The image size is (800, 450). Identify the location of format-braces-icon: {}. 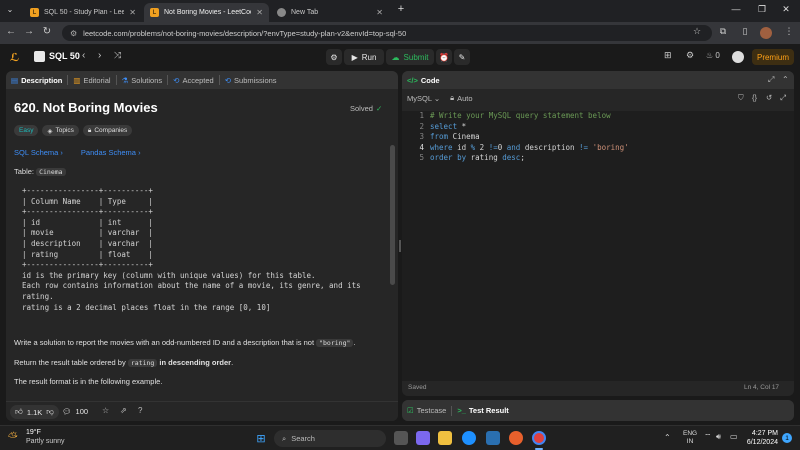
(754, 97).